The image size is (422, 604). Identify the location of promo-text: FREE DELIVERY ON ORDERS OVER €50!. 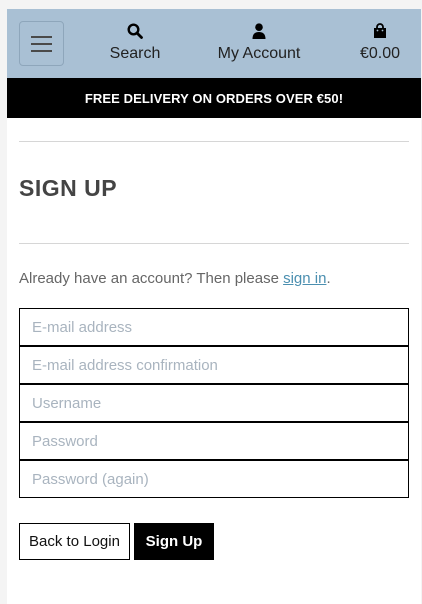
(214, 98).